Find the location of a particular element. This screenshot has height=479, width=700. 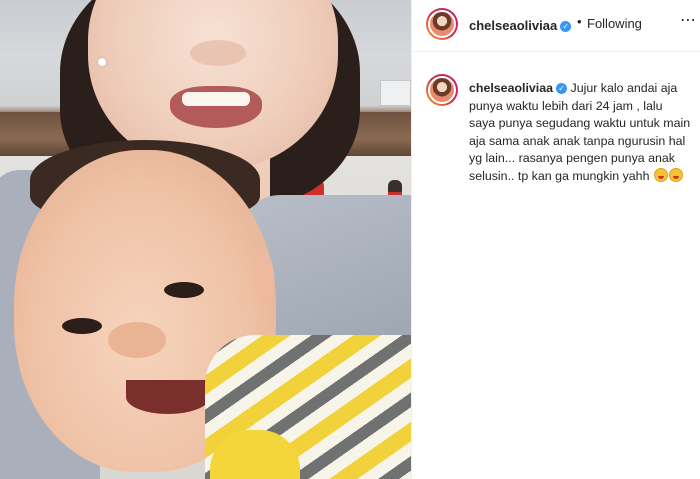

post-header: chelseaoliviaa ✓ • Following ⋯ is located at coordinates (556, 26).